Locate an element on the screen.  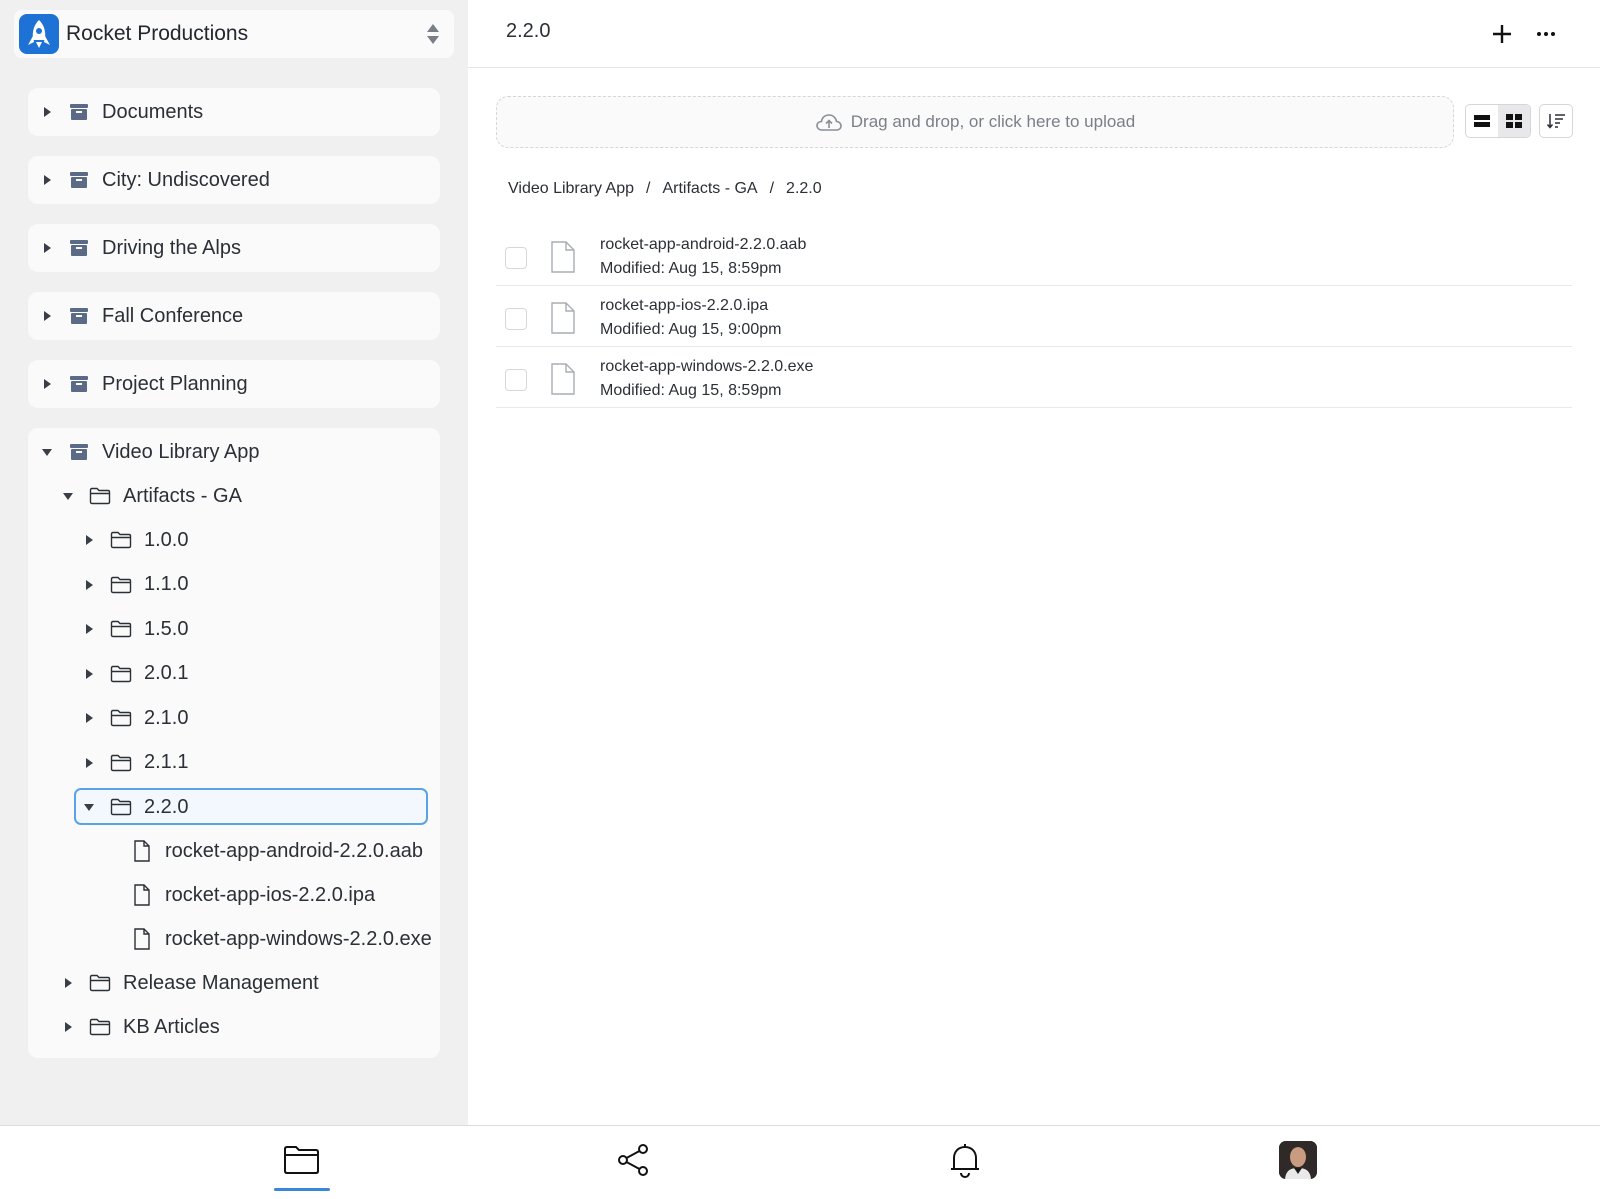
breadcrumb-item: 2.2.0 is located at coordinates (804, 189).